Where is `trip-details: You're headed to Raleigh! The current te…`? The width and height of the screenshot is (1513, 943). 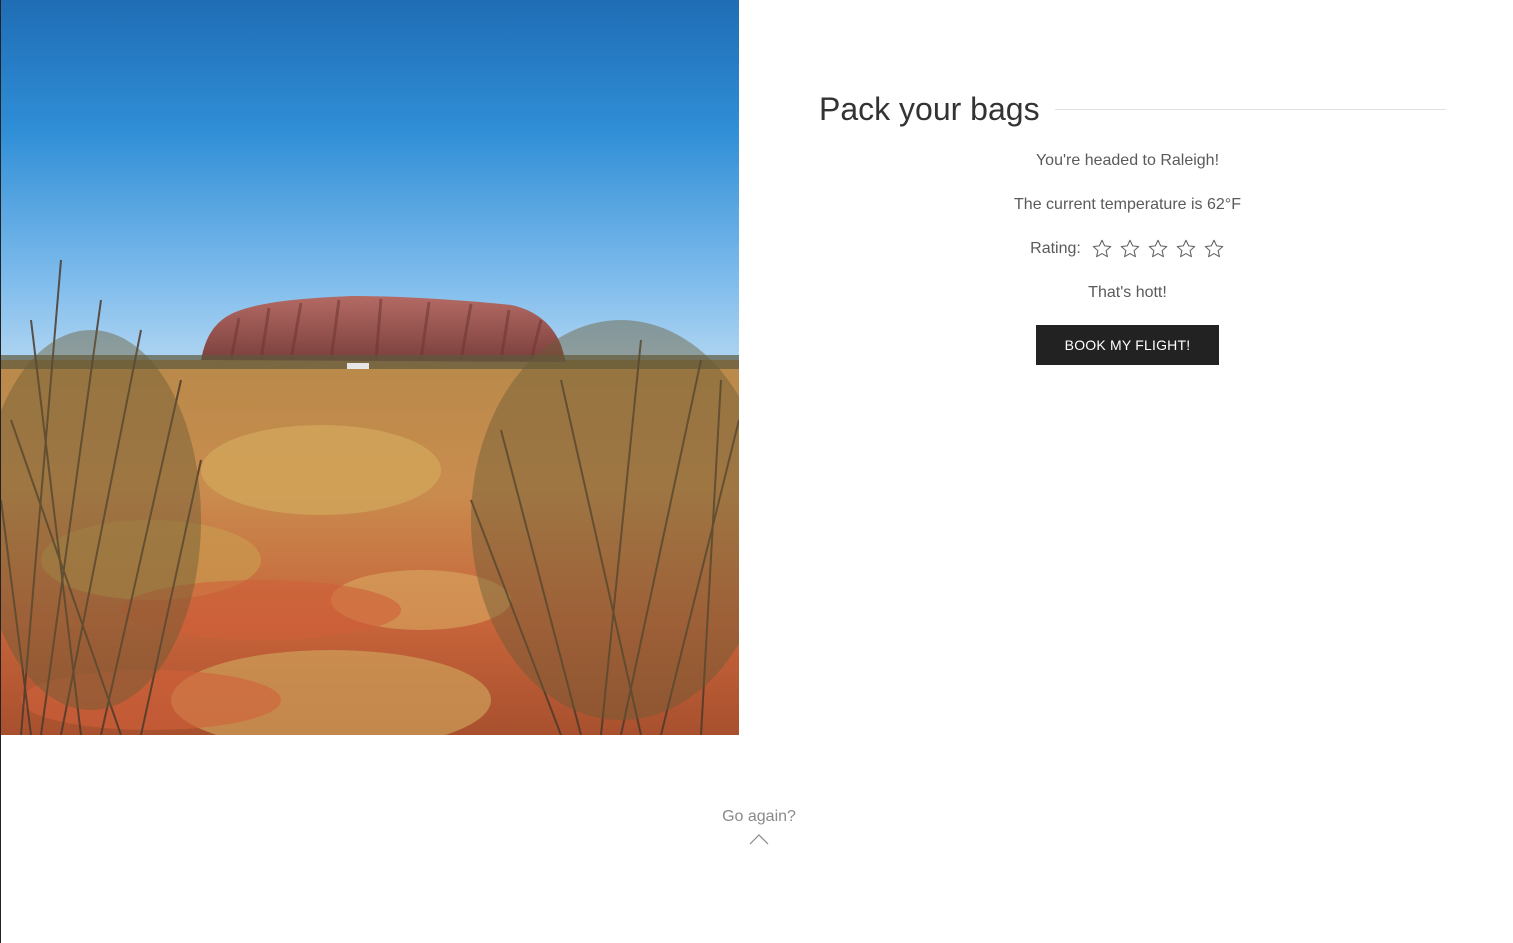
trip-details: You're headed to Raleigh! The current te… is located at coordinates (1127, 227).